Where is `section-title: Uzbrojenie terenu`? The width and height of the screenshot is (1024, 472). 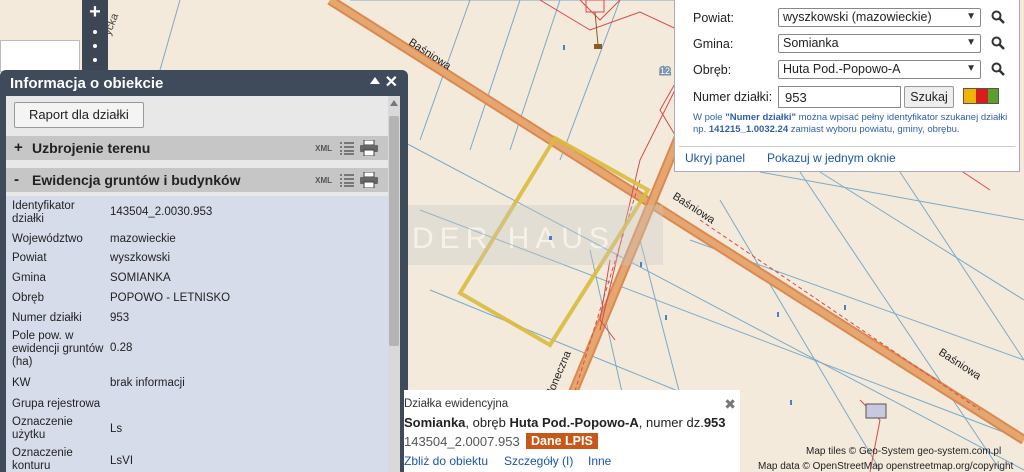 section-title: Uzbrojenie terenu is located at coordinates (91, 148).